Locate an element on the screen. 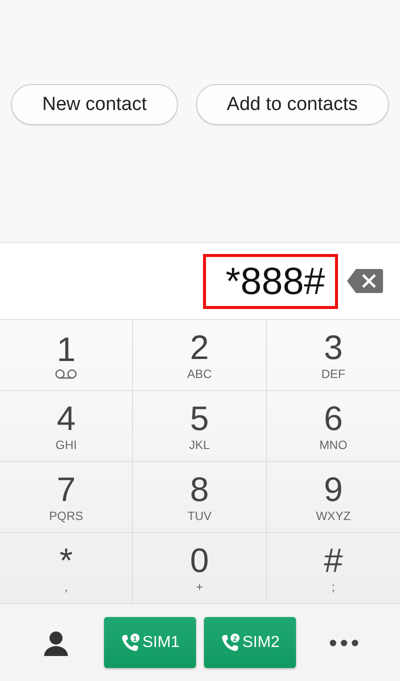 This screenshot has width=400, height=681. dial-key: 0 + is located at coordinates (200, 568).